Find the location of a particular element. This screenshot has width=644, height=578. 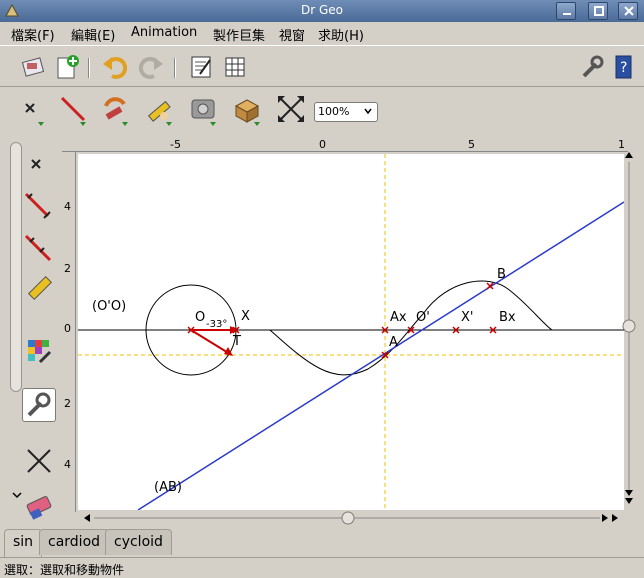

toolbar-separator is located at coordinates (175, 68).